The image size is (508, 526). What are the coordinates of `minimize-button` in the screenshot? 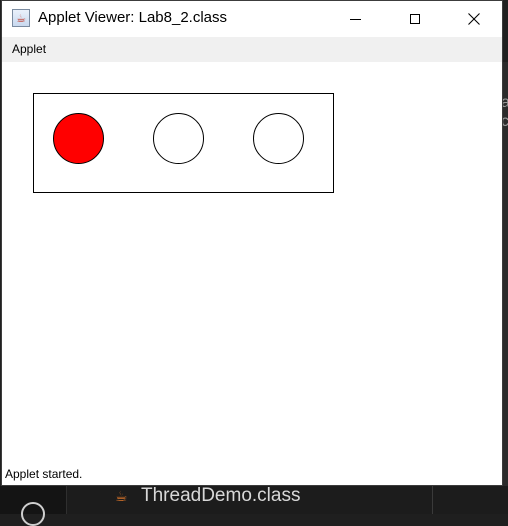 It's located at (355, 19).